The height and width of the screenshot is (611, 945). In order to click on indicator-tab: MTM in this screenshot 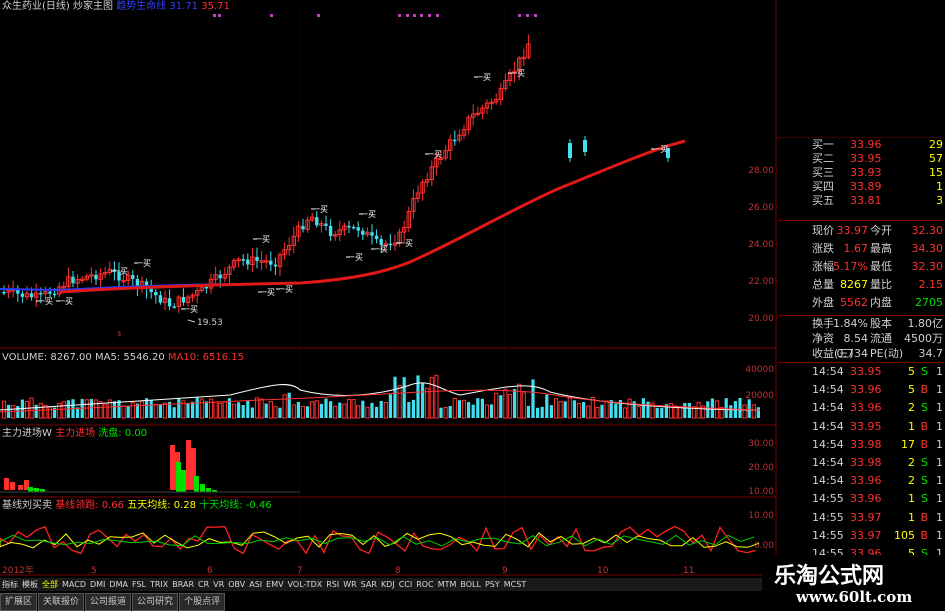, I will do `click(447, 584)`.